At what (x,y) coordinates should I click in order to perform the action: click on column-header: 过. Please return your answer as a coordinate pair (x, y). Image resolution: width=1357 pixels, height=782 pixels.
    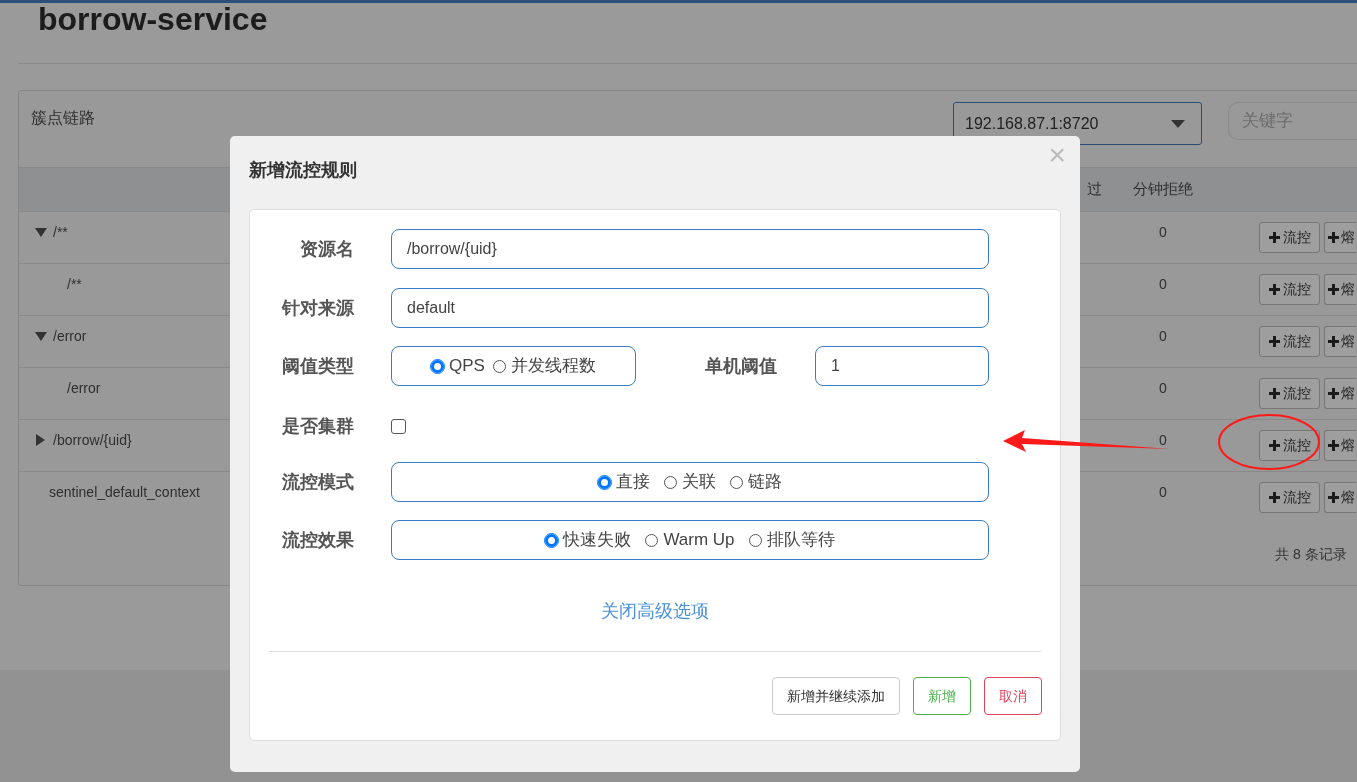
    Looking at the image, I should click on (1094, 189).